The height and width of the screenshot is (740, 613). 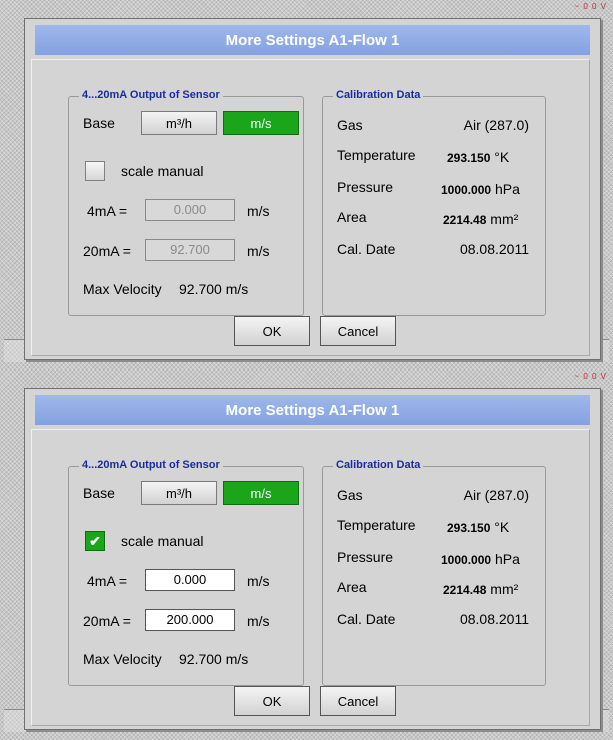 What do you see at coordinates (95, 541) in the screenshot?
I see `scale-manual-checkbox: ✔` at bounding box center [95, 541].